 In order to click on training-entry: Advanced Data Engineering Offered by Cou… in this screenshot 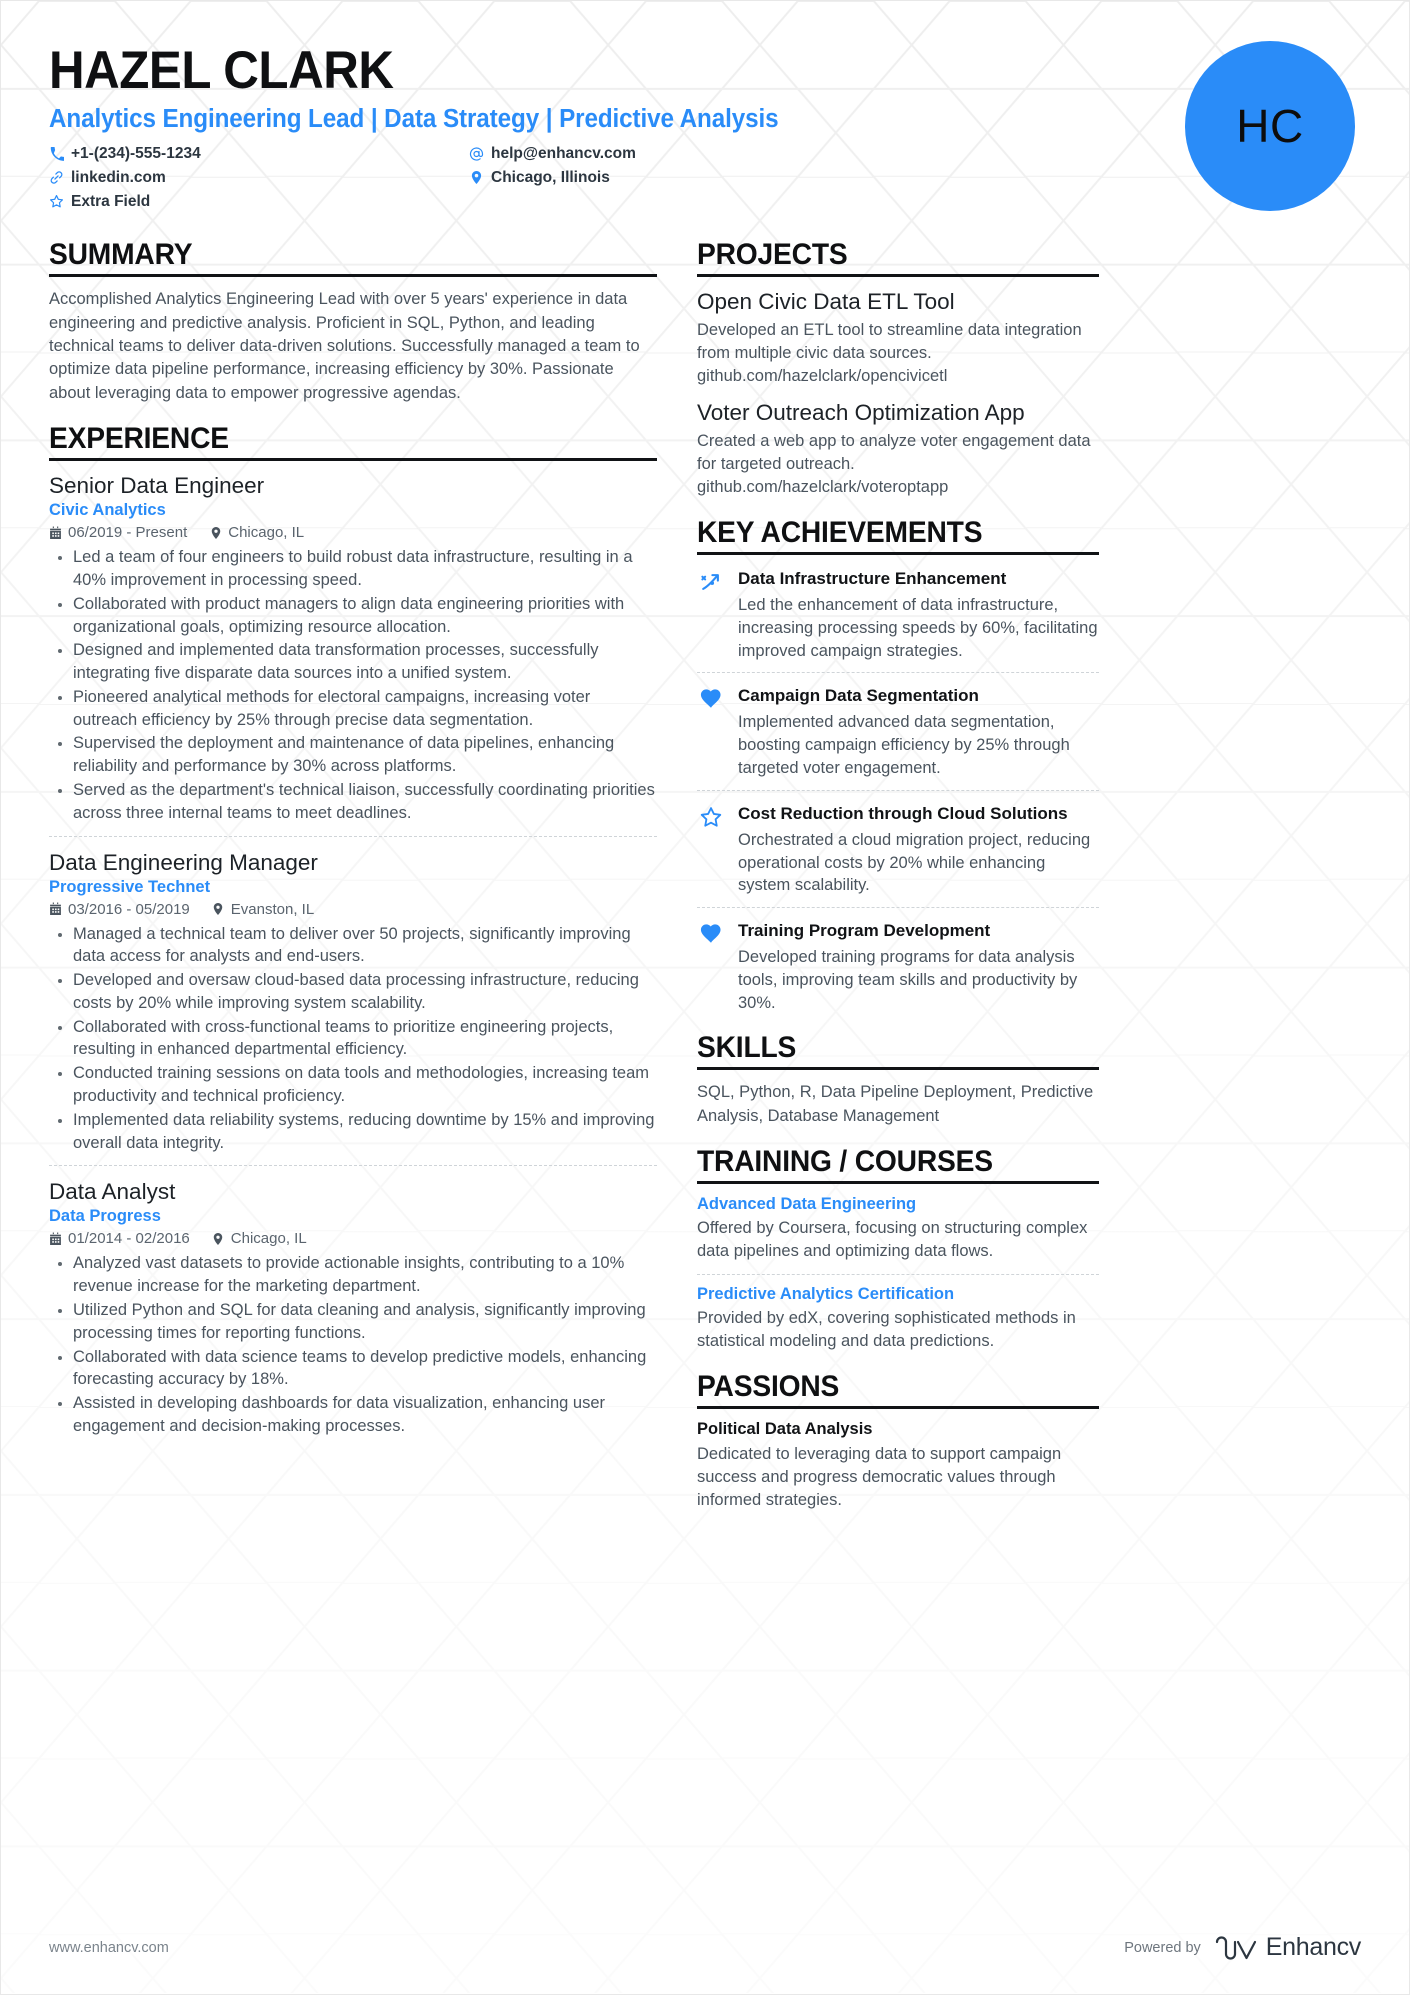, I will do `click(898, 1229)`.